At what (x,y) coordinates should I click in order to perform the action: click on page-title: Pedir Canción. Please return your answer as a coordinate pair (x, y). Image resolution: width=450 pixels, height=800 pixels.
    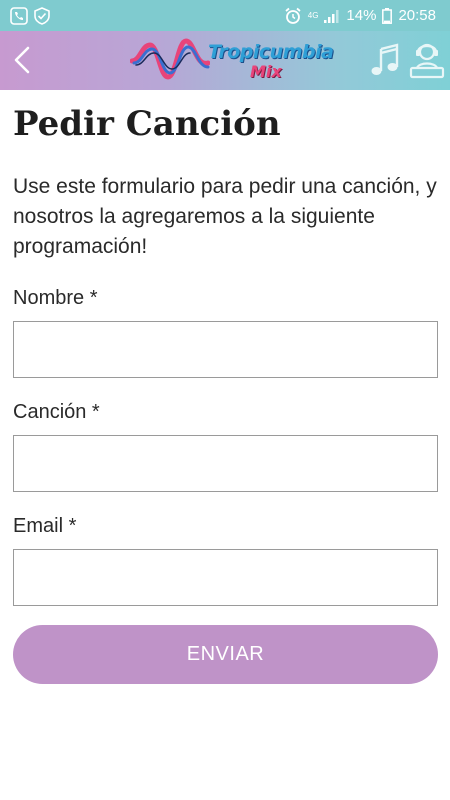
    Looking at the image, I should click on (147, 124).